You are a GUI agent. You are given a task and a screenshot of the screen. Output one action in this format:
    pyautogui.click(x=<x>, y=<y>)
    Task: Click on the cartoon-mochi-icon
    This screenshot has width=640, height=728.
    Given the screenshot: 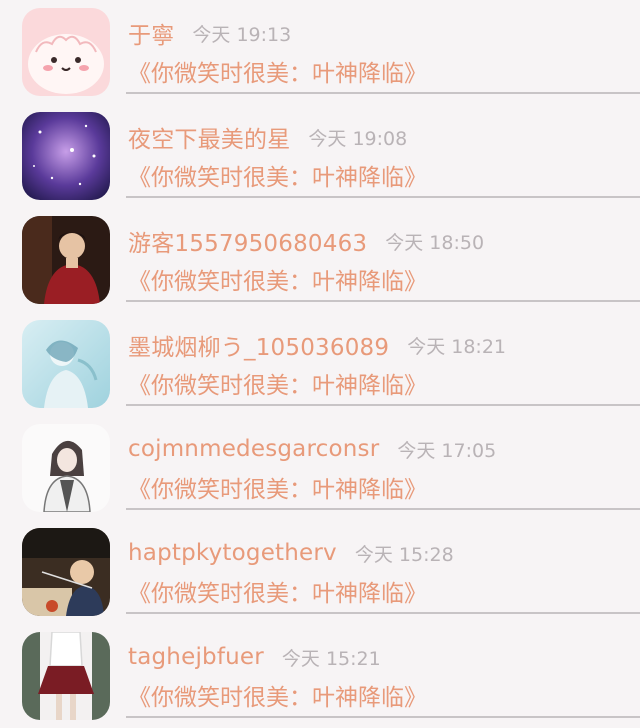 What is the action you would take?
    pyautogui.click(x=66, y=52)
    